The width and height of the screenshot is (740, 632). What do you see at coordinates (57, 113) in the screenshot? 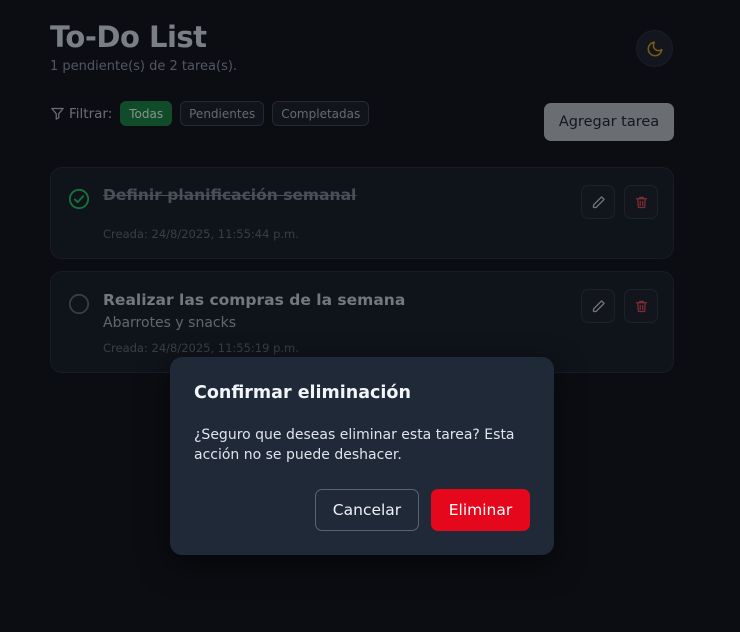
I see `filter-icon` at bounding box center [57, 113].